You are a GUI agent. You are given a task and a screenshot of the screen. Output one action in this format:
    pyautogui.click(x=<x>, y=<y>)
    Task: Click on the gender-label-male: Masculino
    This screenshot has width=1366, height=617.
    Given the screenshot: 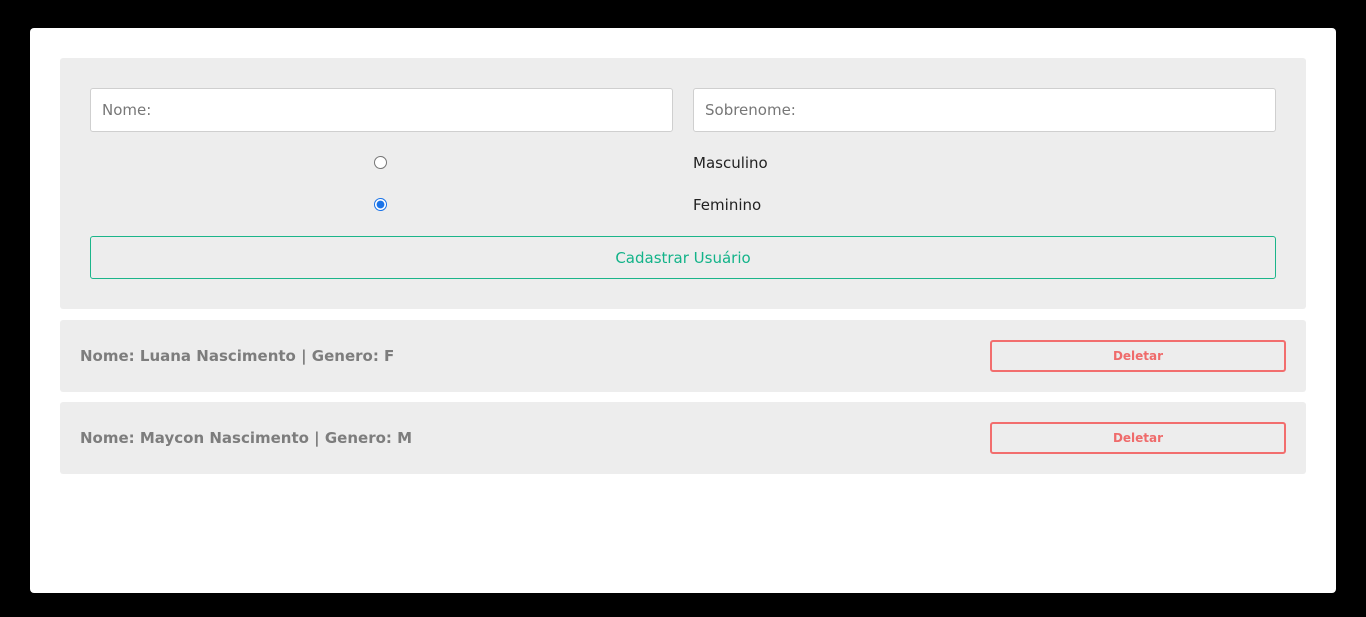 What is the action you would take?
    pyautogui.click(x=730, y=163)
    